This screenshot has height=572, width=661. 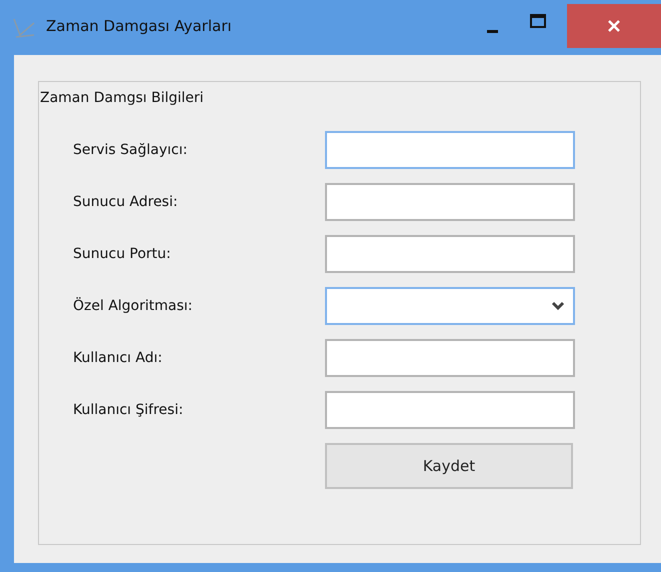 I want to click on field-label: Kullanıcı Adı:, so click(x=118, y=358).